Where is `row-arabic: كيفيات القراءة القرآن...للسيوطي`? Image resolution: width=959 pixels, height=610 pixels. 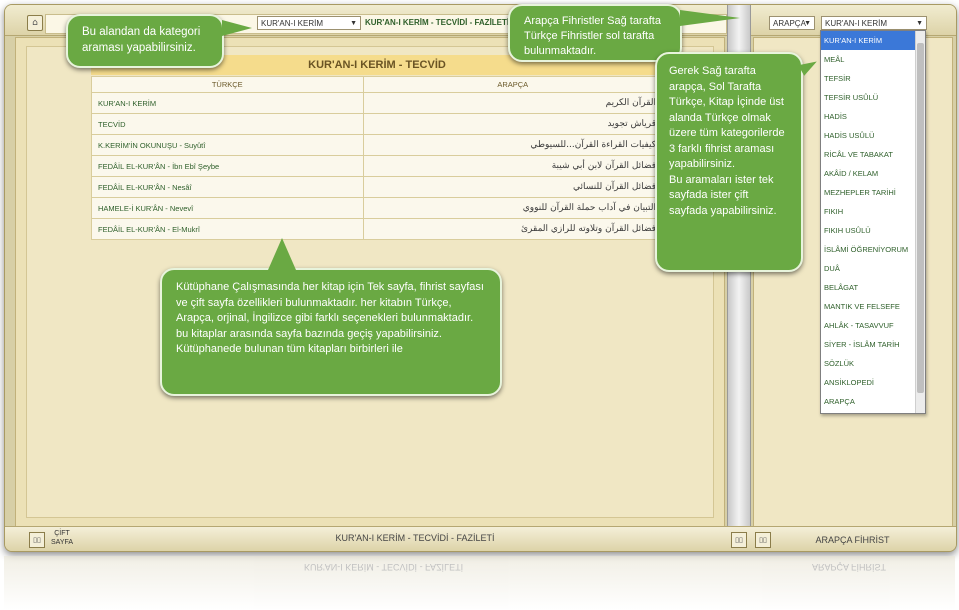
row-arabic: كيفيات القراءة القرآن...للسيوطي is located at coordinates (513, 145).